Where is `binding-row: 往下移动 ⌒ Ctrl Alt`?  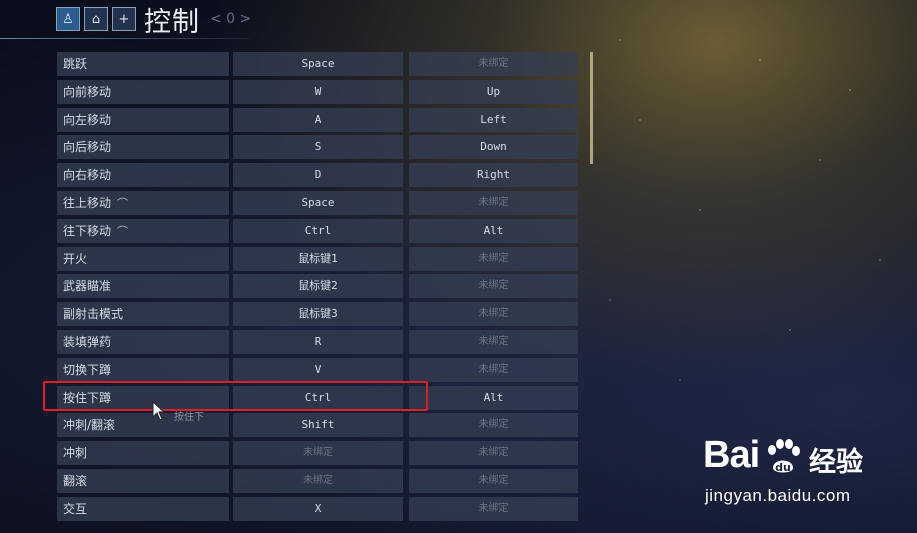 binding-row: 往下移动 ⌒ Ctrl Alt is located at coordinates (319, 230).